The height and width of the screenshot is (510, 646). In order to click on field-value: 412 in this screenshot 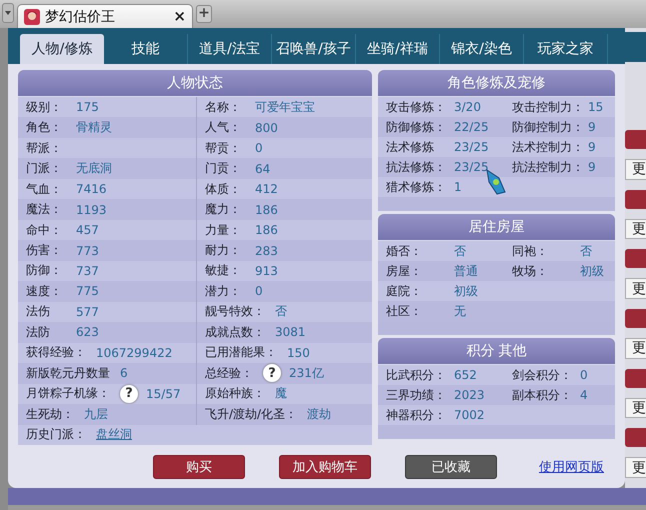, I will do `click(266, 189)`.